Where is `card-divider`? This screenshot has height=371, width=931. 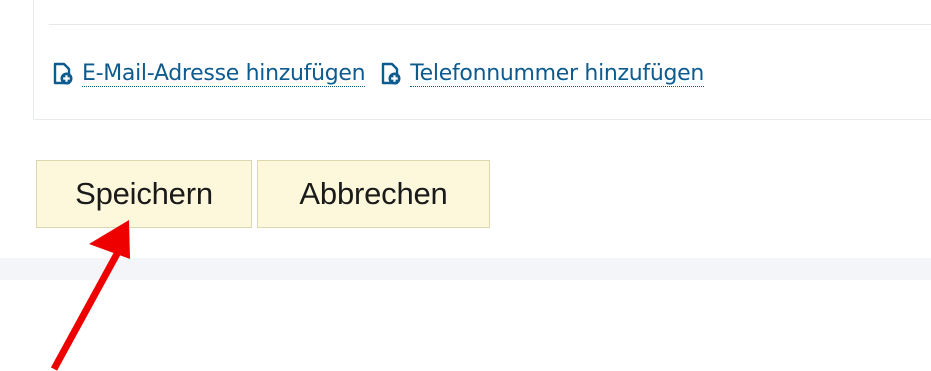
card-divider is located at coordinates (490, 24).